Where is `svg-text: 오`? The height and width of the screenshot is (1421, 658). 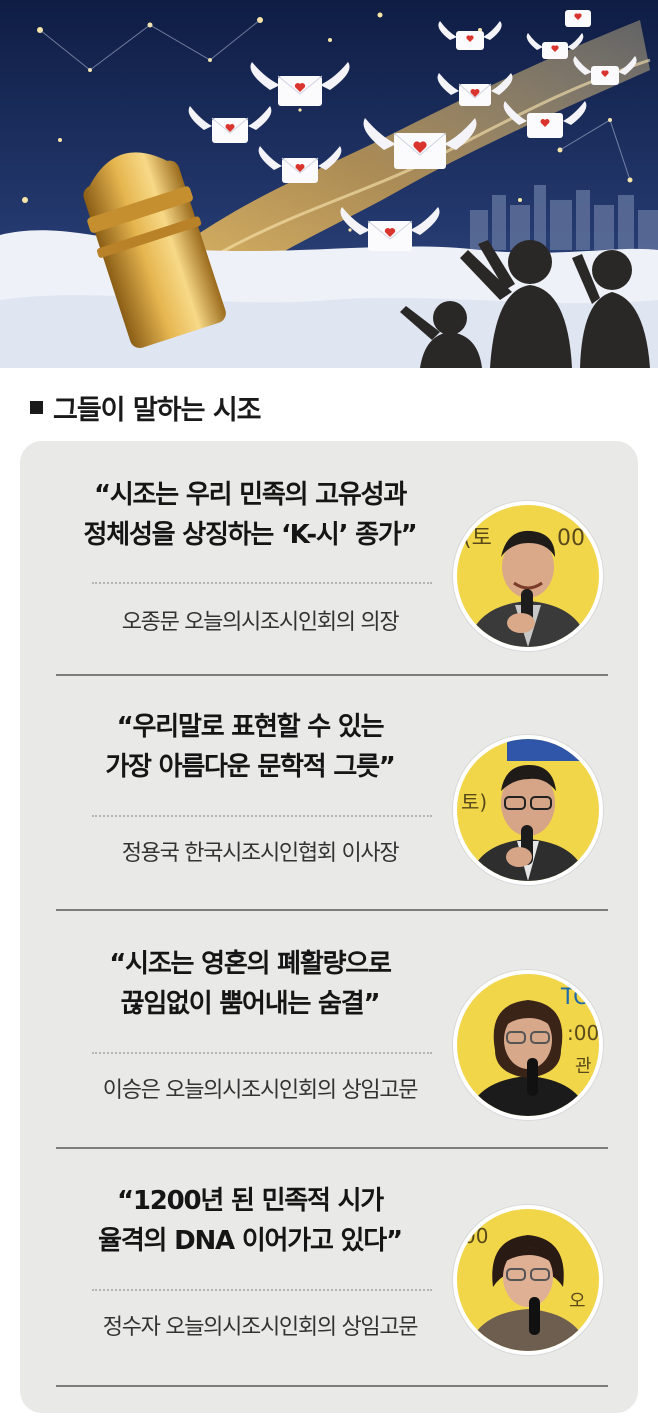 svg-text: 오 is located at coordinates (577, 1301).